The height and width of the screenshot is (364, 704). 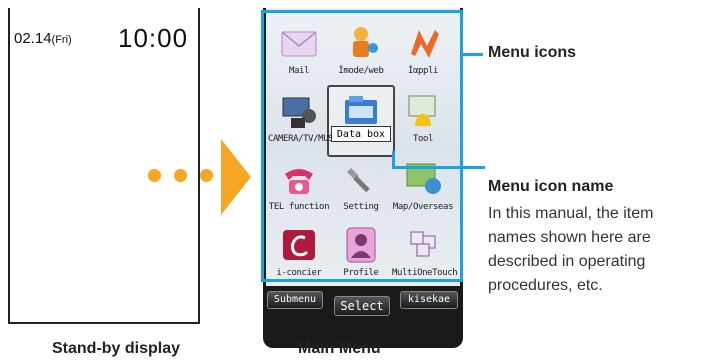 I want to click on caption-standby-display: Stand-by display, so click(x=116, y=348).